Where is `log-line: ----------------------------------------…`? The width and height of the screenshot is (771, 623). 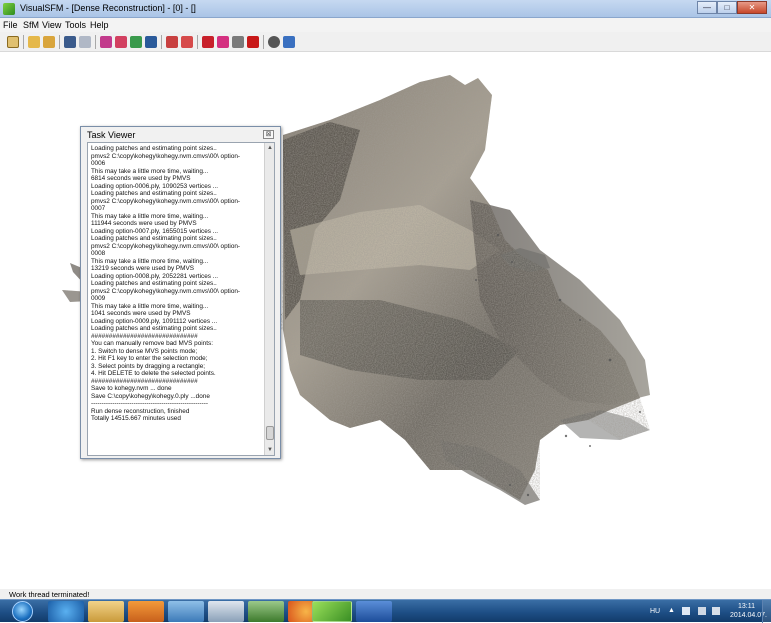 log-line: ----------------------------------------… is located at coordinates (150, 403).